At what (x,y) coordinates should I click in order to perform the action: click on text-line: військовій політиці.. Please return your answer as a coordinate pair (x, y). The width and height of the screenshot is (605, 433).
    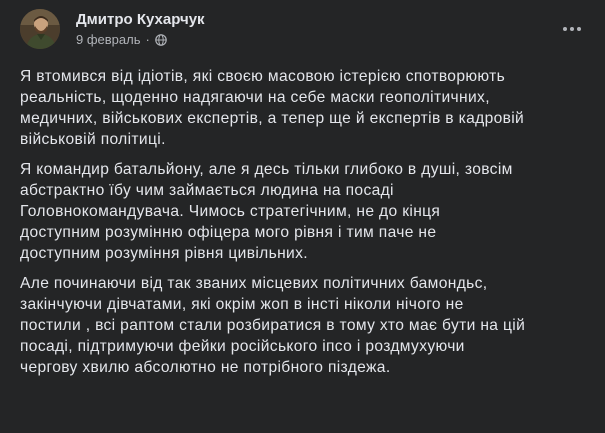
    Looking at the image, I should click on (93, 139).